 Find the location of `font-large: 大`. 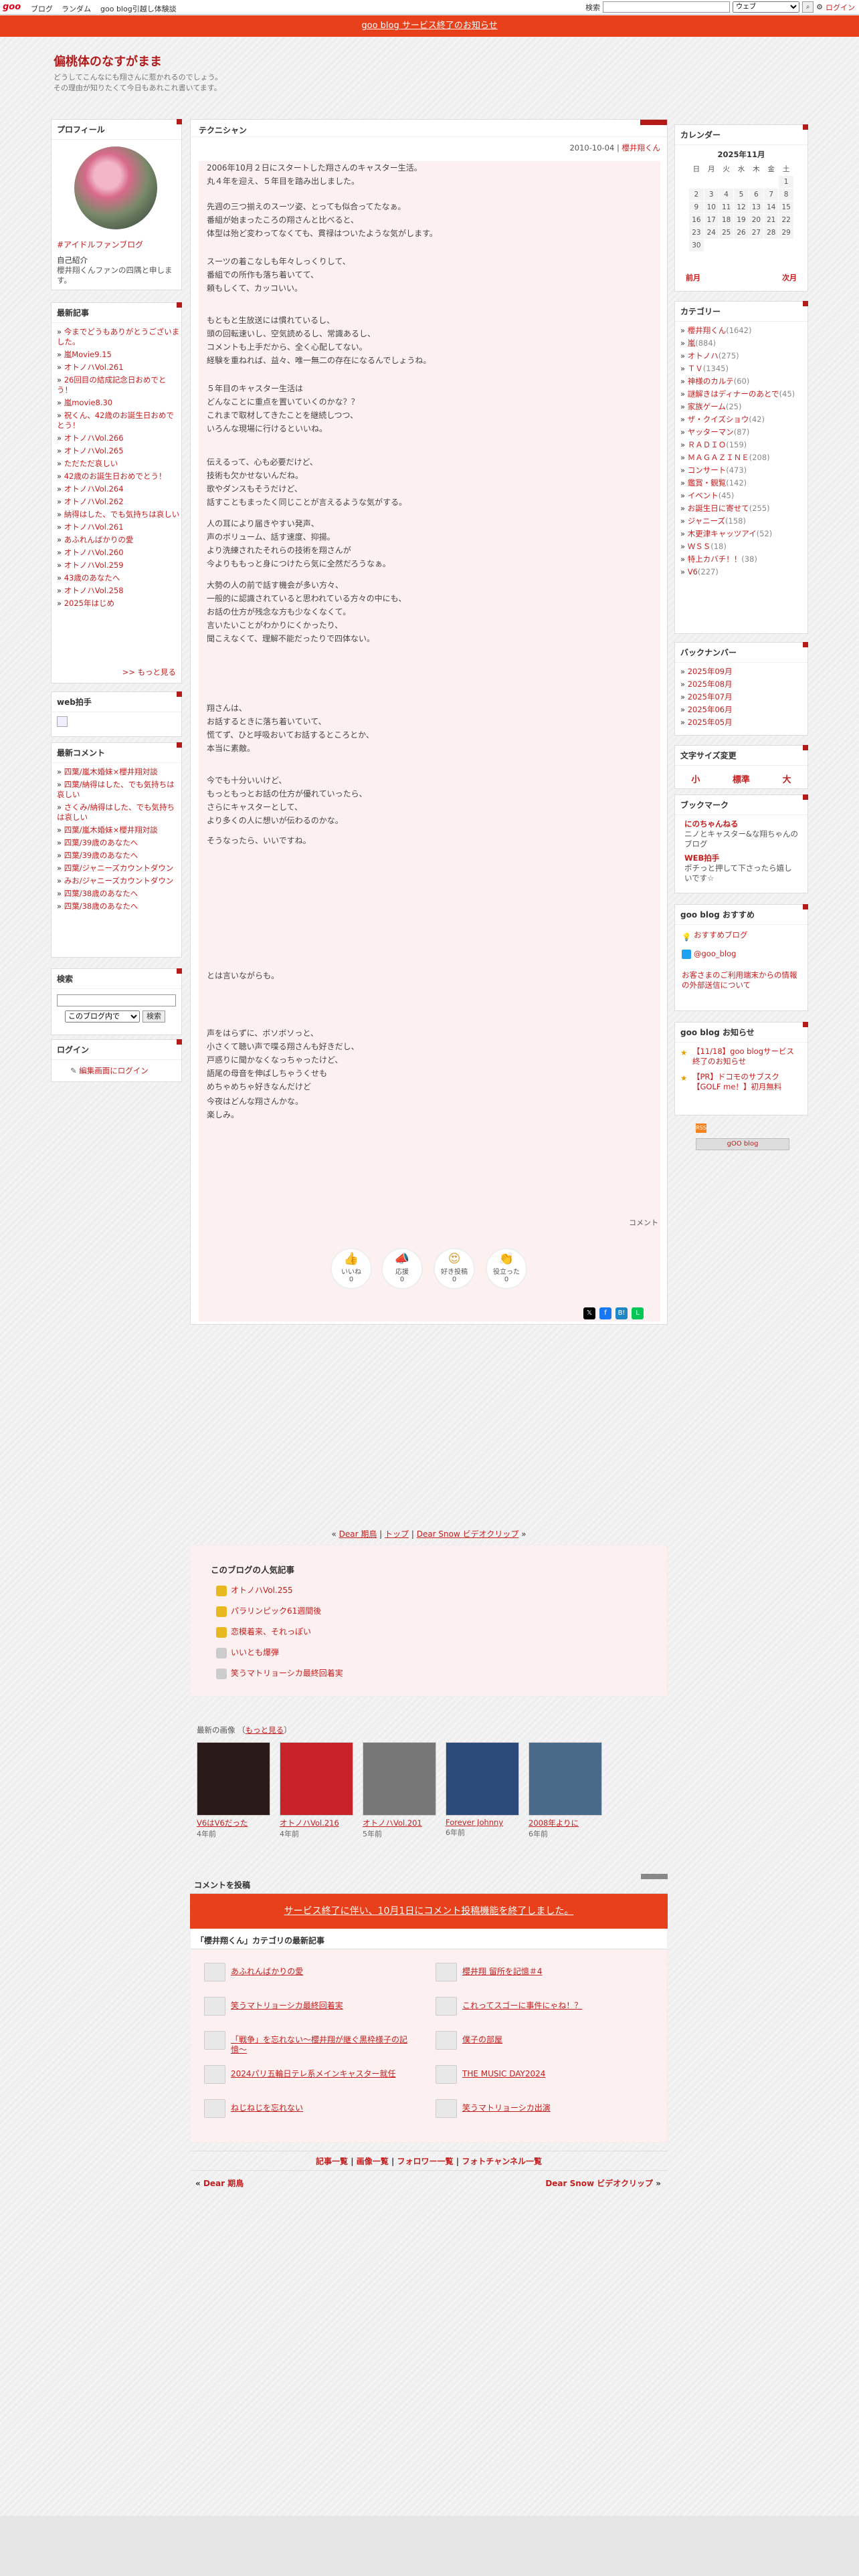

font-large: 大 is located at coordinates (787, 778).